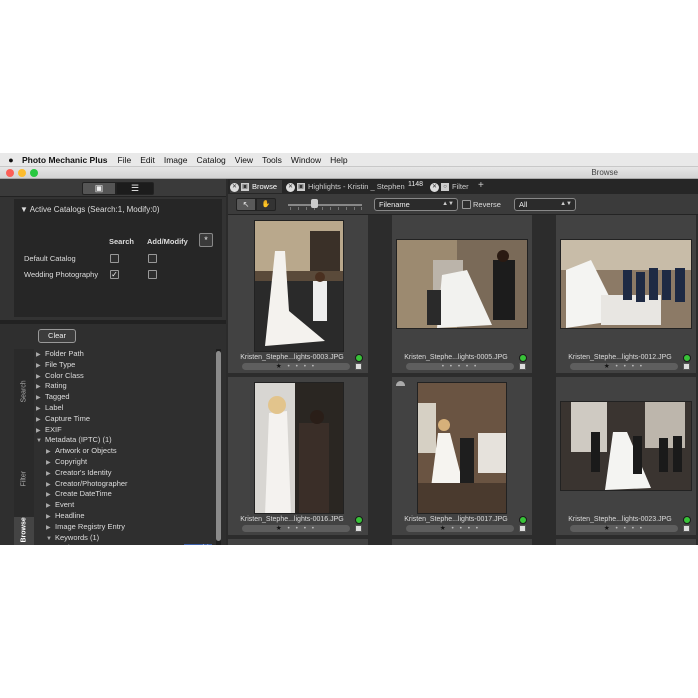  I want to click on tree-item: ▶ Headline, so click(65, 516).